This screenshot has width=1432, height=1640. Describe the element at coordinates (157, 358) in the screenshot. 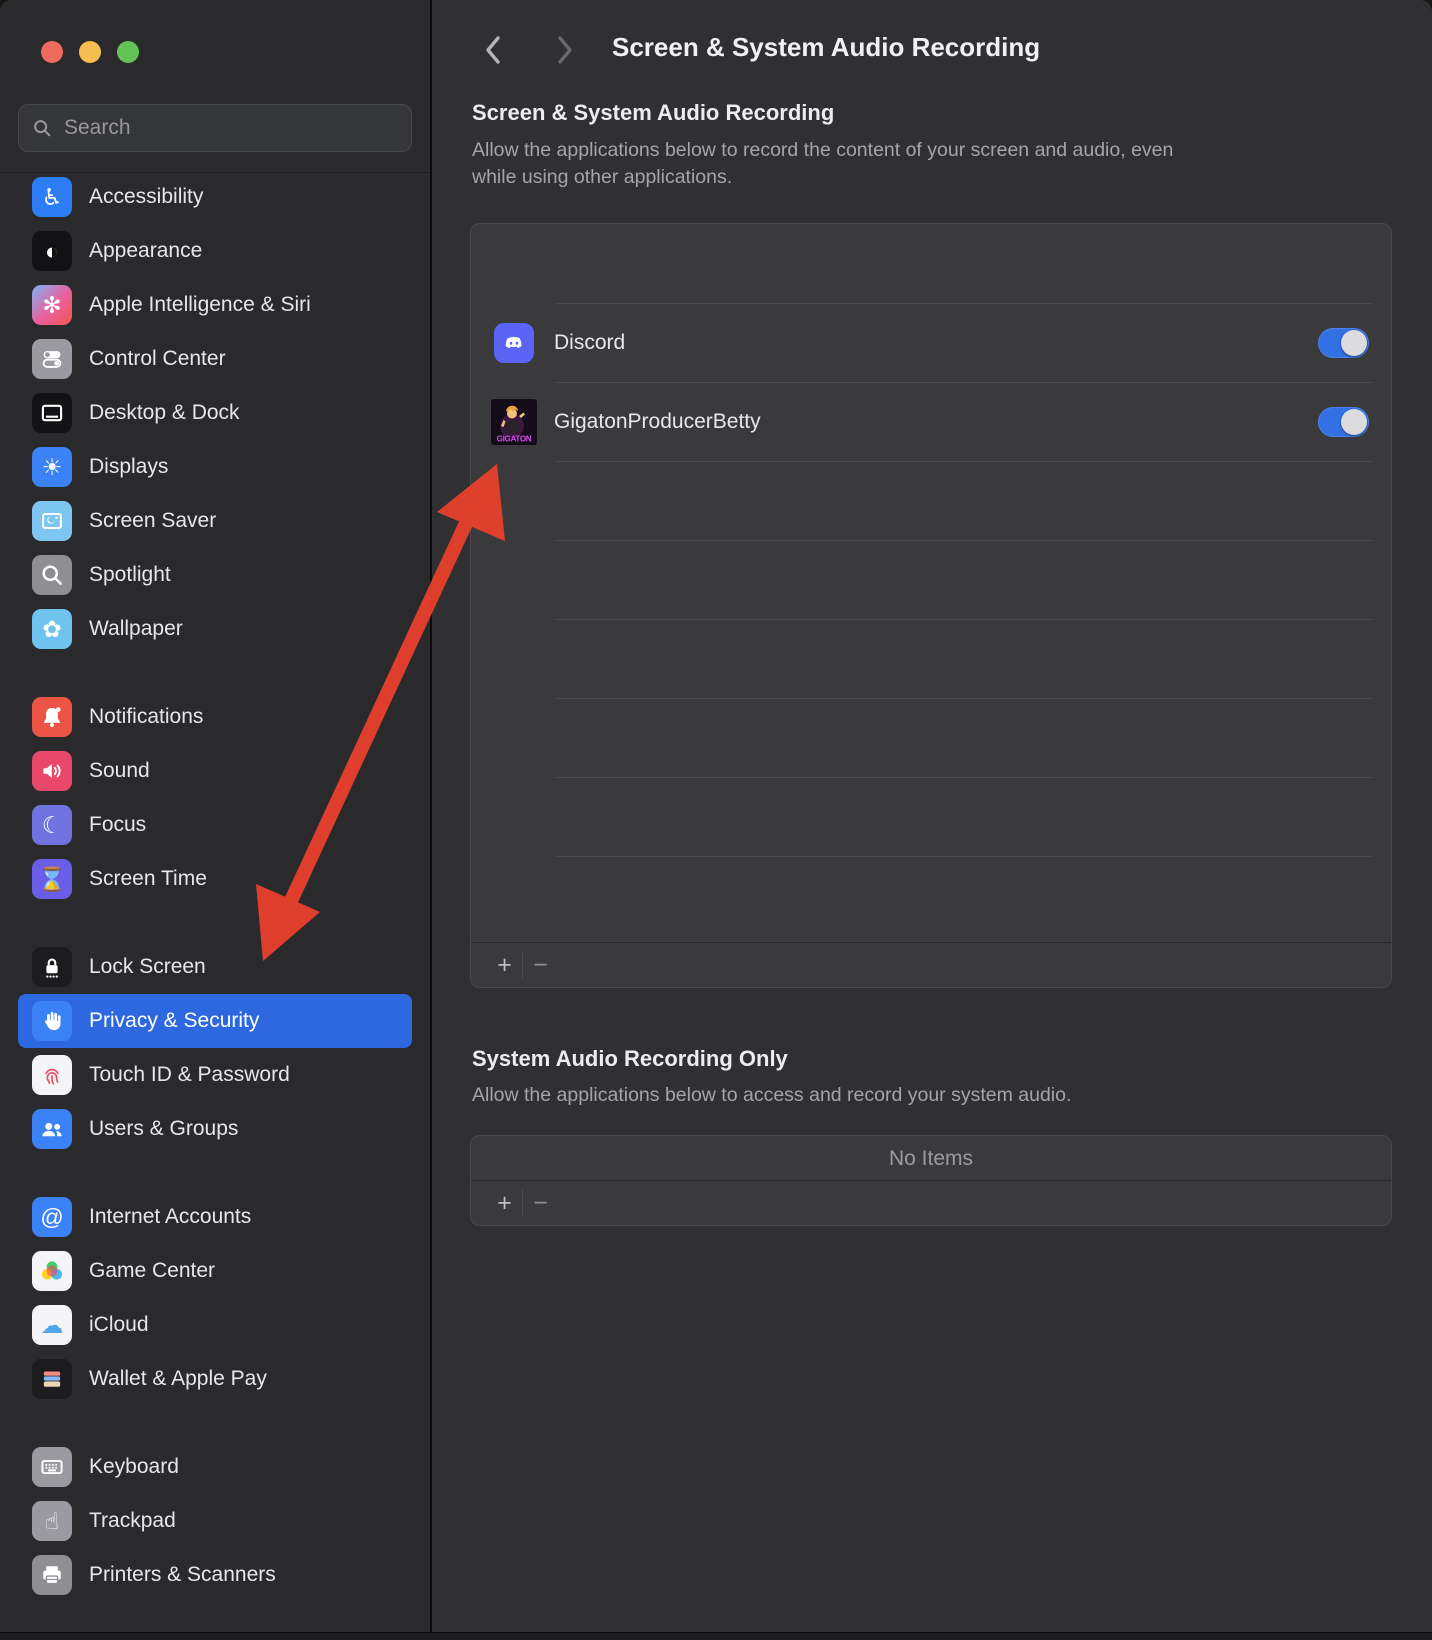

I see `sidebar-item-label: Control Center` at that location.